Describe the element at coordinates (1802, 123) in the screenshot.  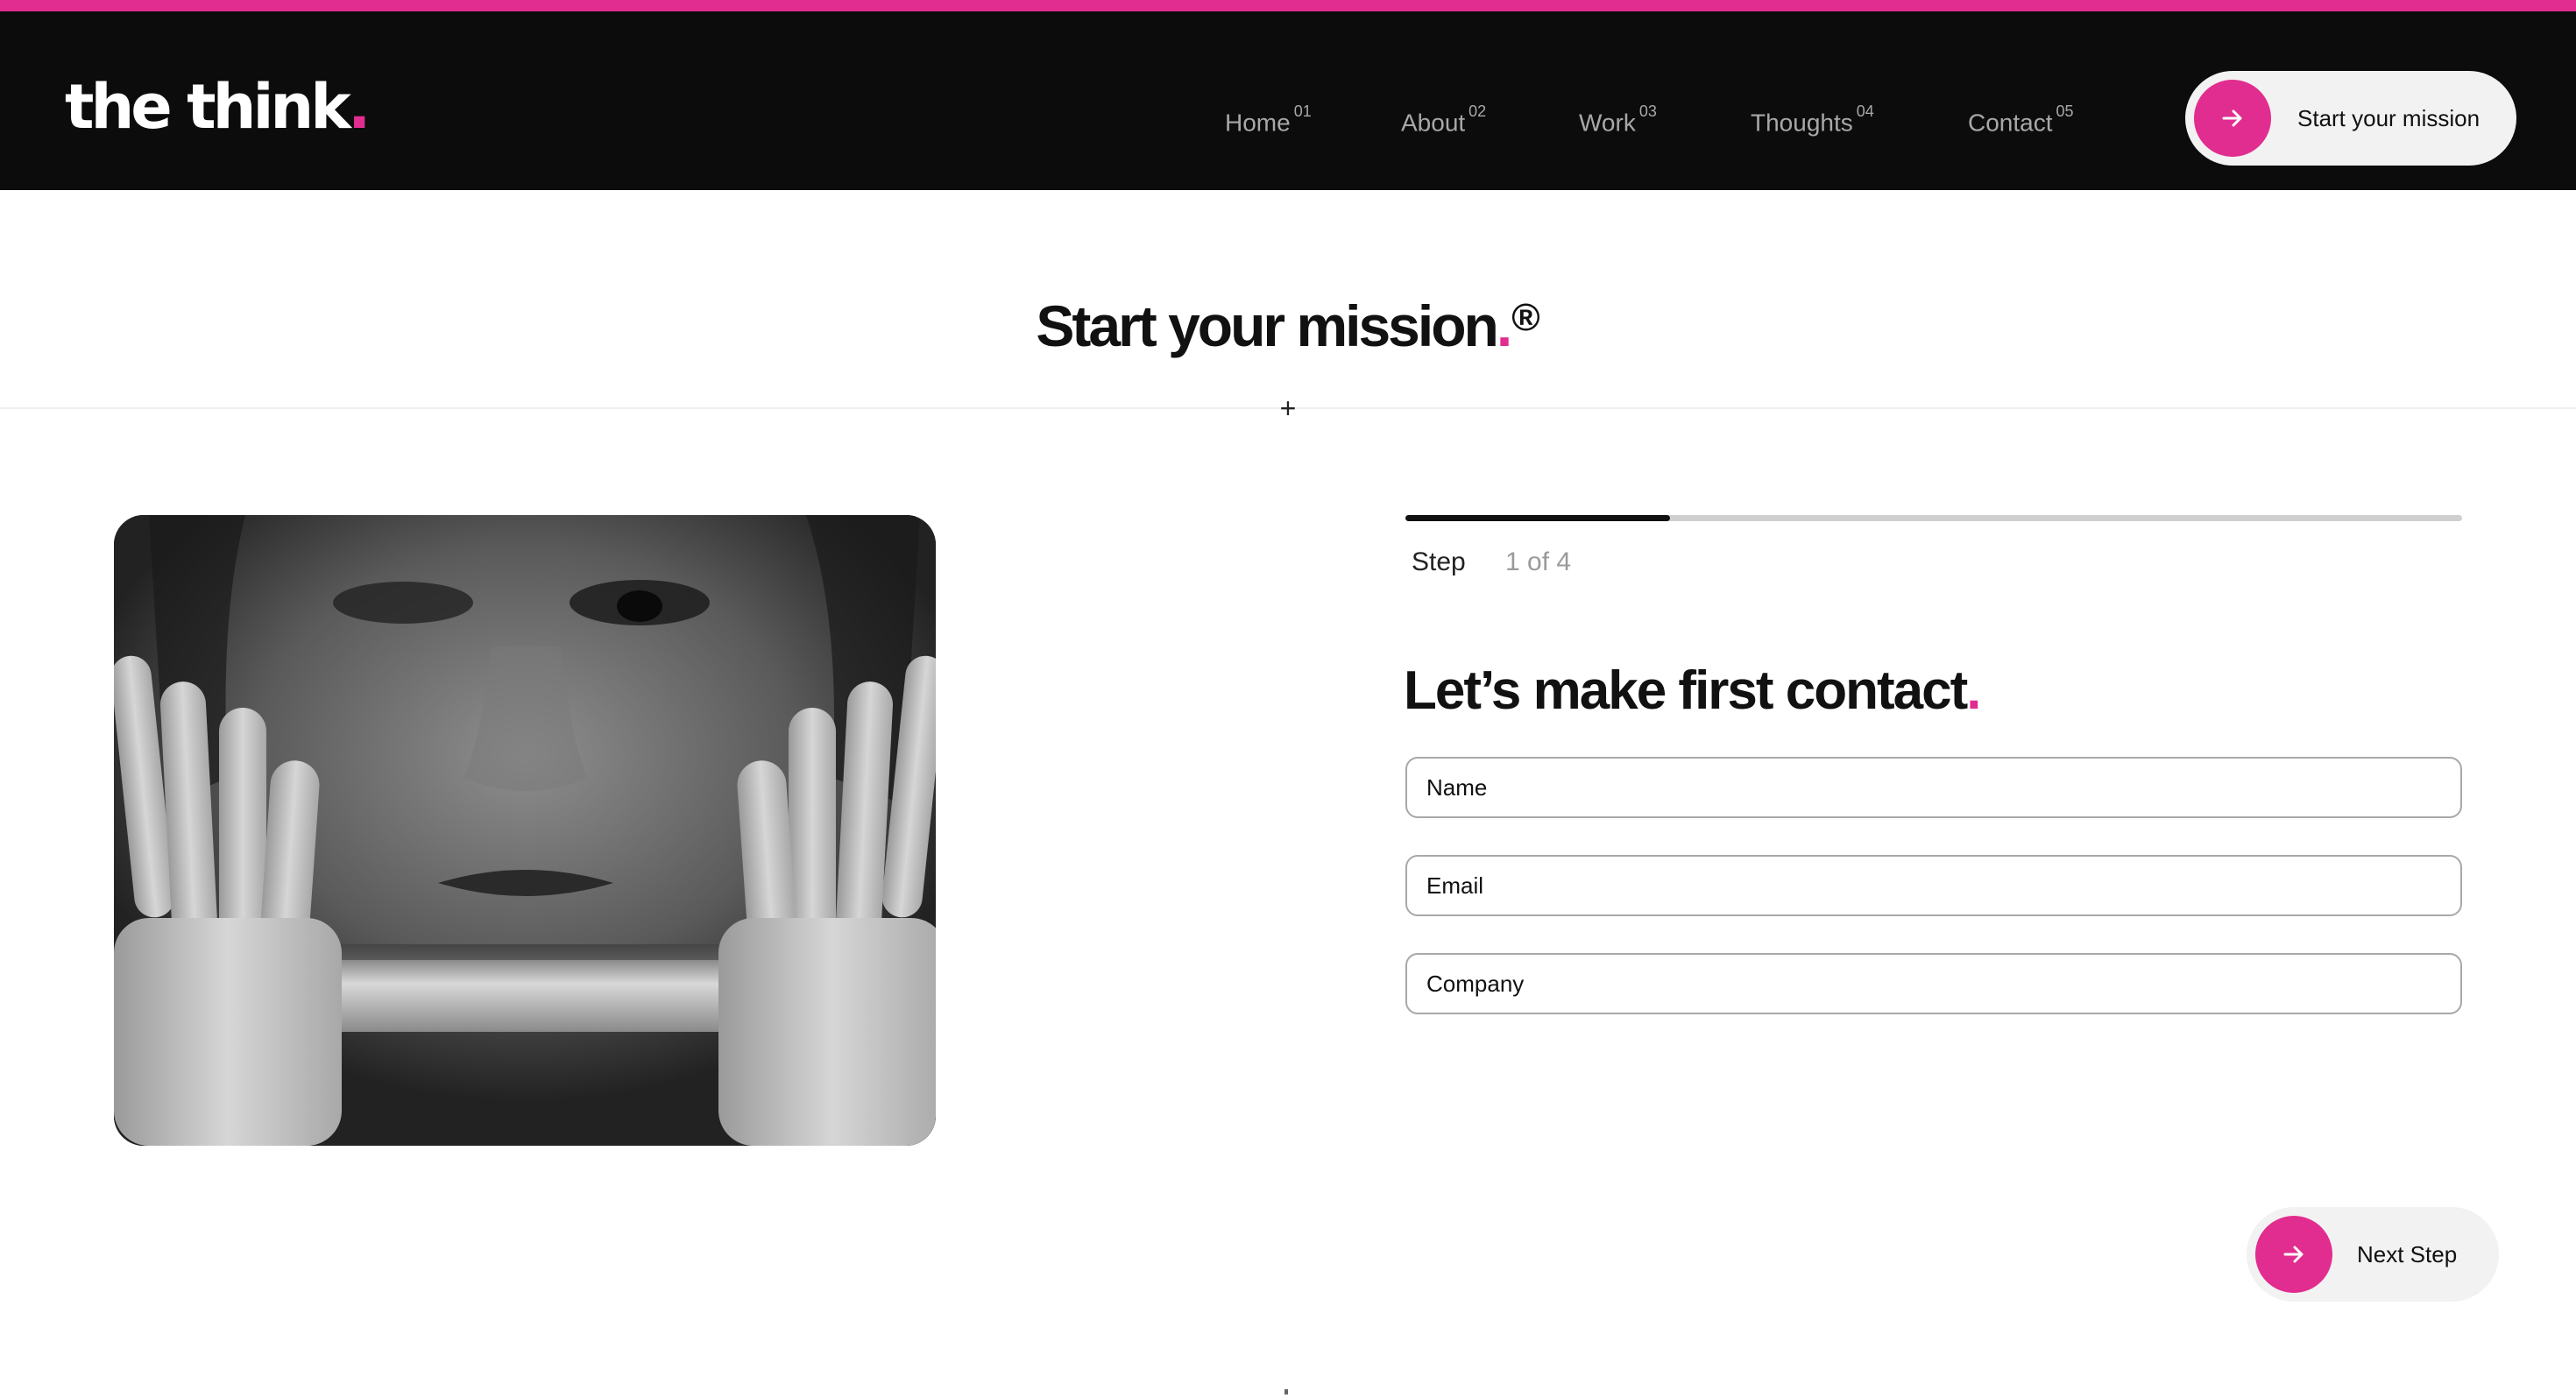
I see `nav-item-label: Thoughts` at that location.